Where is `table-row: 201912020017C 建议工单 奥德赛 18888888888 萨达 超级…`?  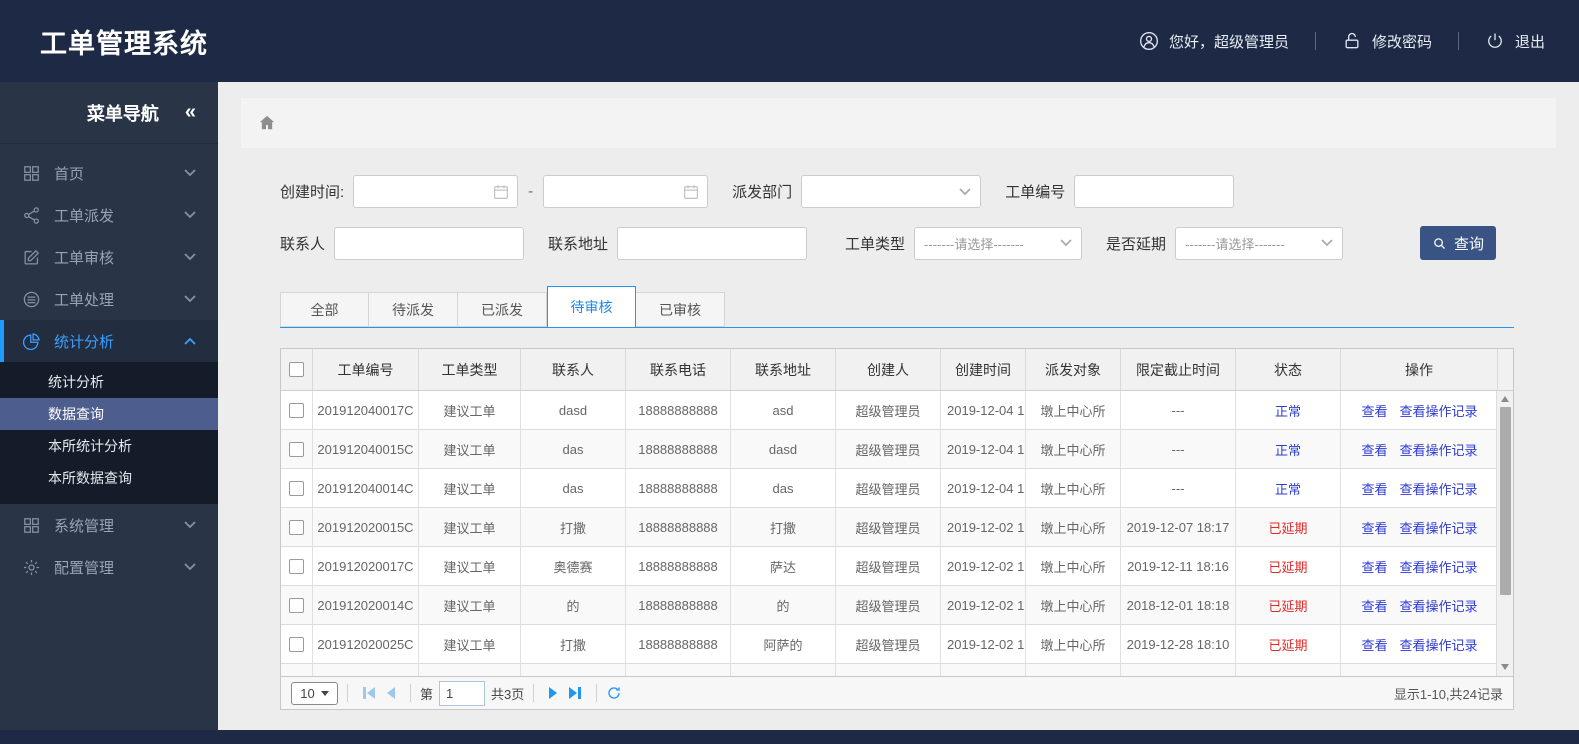 table-row: 201912020017C 建议工单 奥德赛 18888888888 萨达 超级… is located at coordinates (897, 566).